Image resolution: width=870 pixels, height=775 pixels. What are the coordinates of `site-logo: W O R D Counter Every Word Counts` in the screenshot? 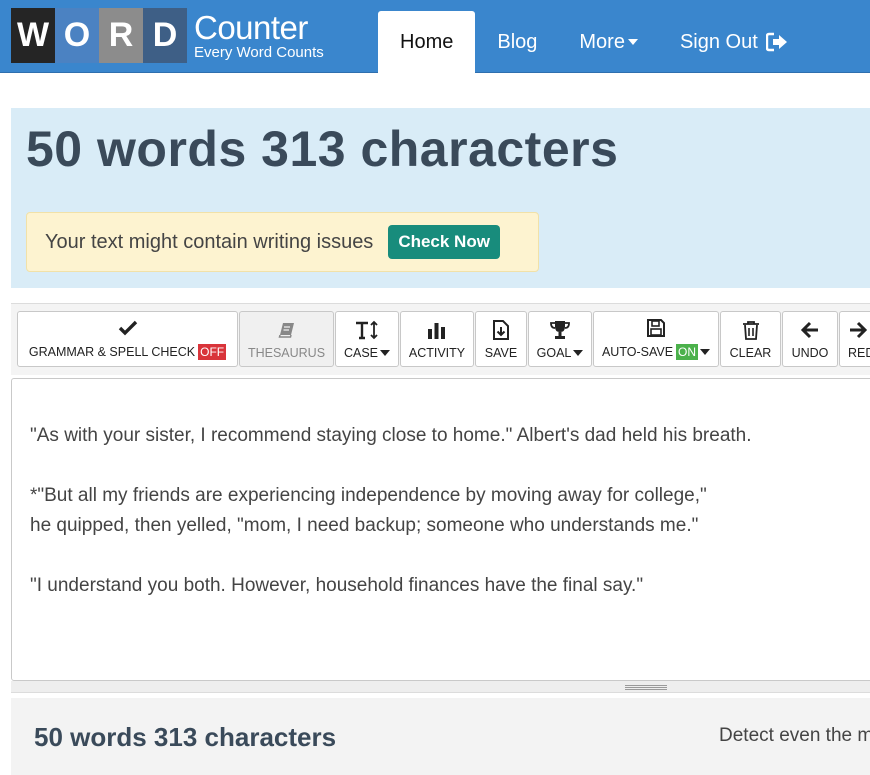 It's located at (167, 35).